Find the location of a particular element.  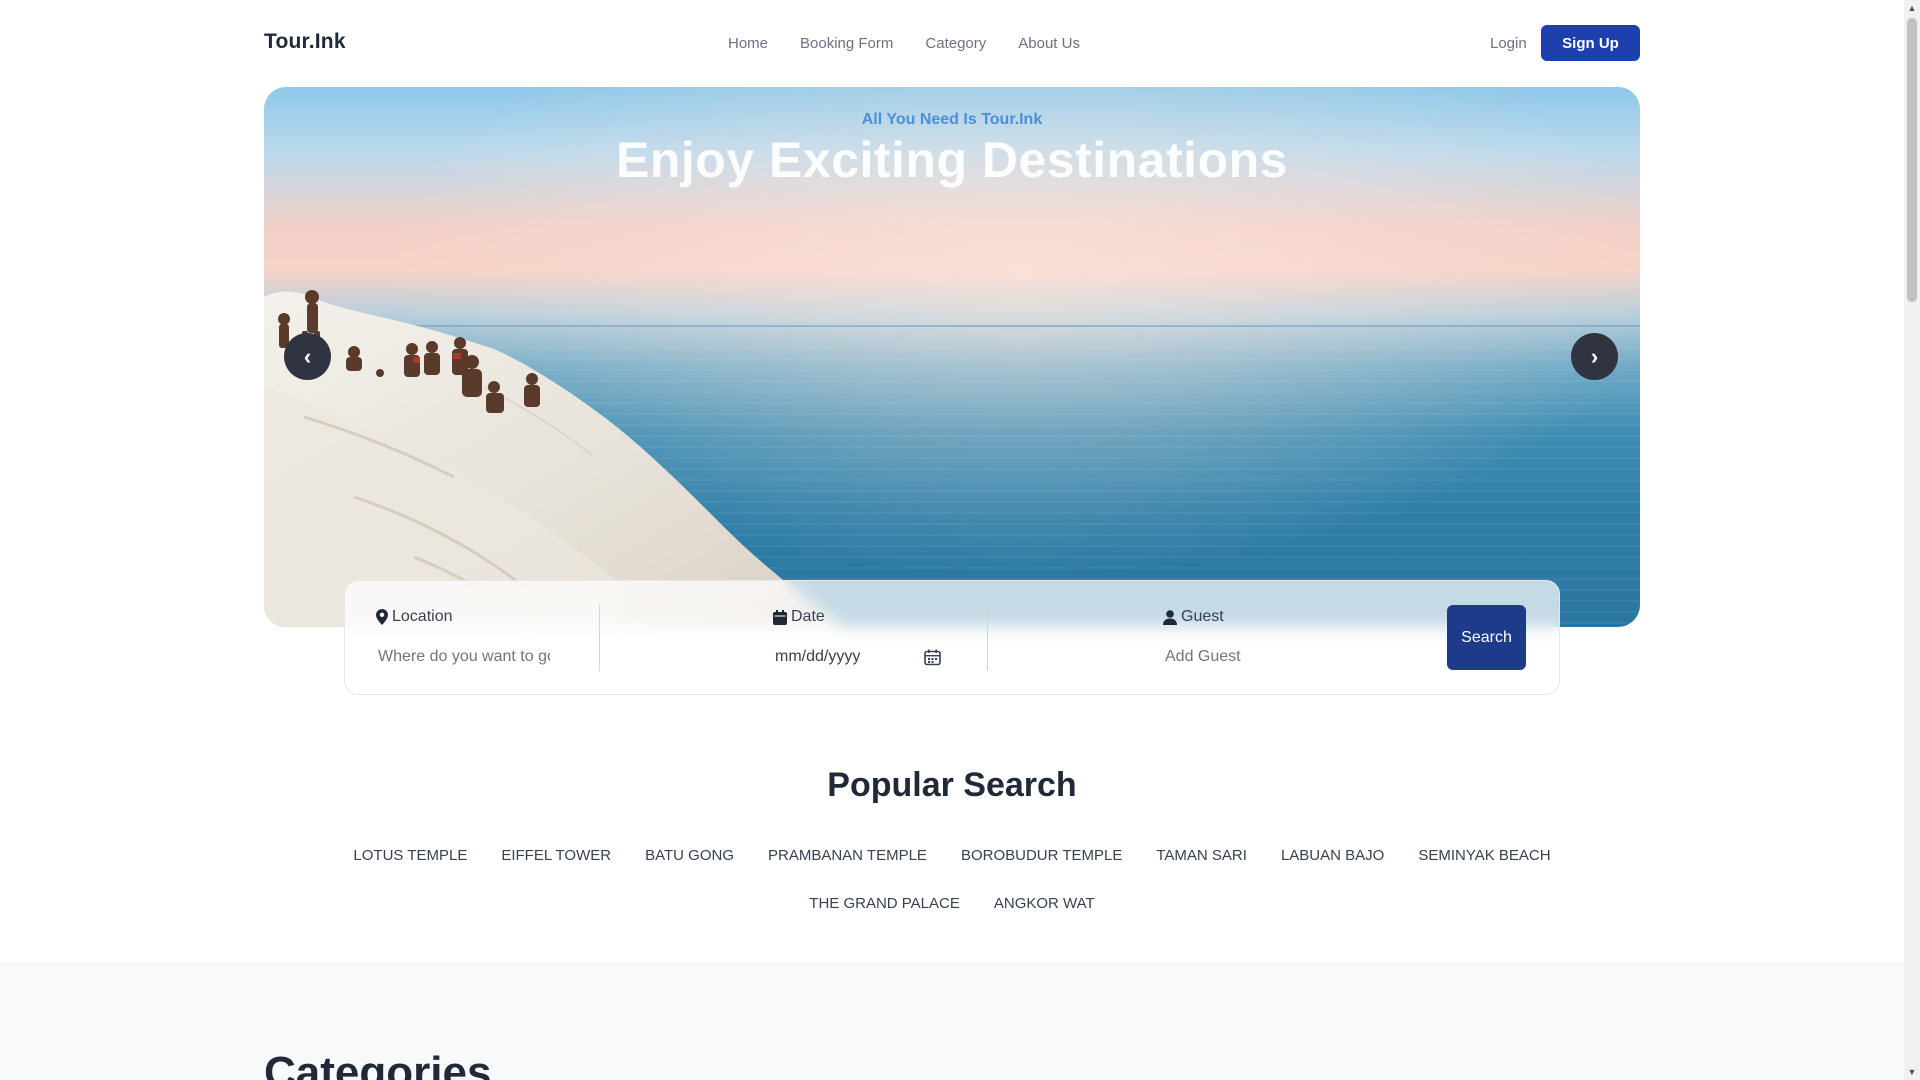

popular-tag: SEMINYAK BEACH is located at coordinates (1484, 856).